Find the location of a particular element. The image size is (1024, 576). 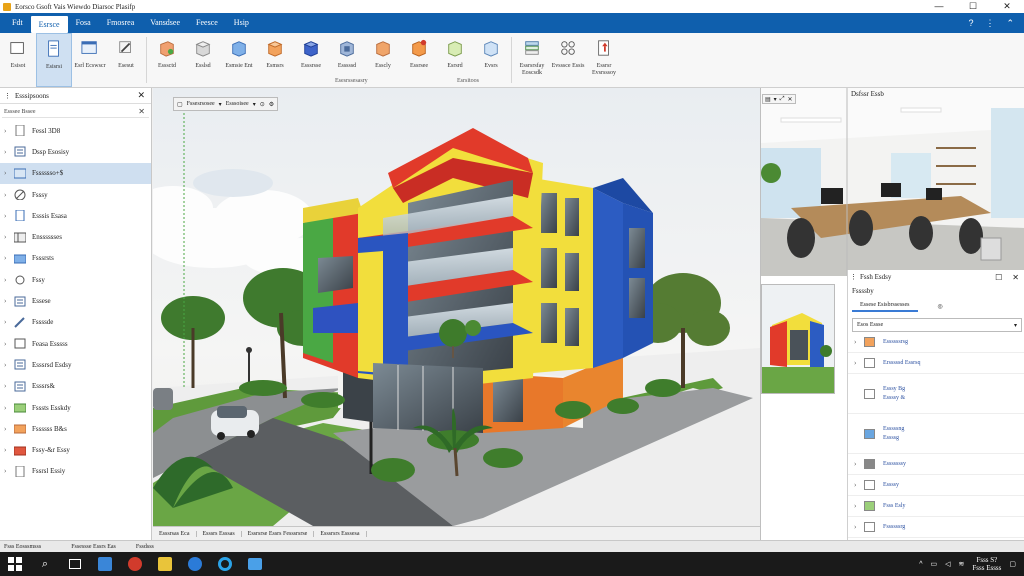

task-view-icon is located at coordinates (75, 564).